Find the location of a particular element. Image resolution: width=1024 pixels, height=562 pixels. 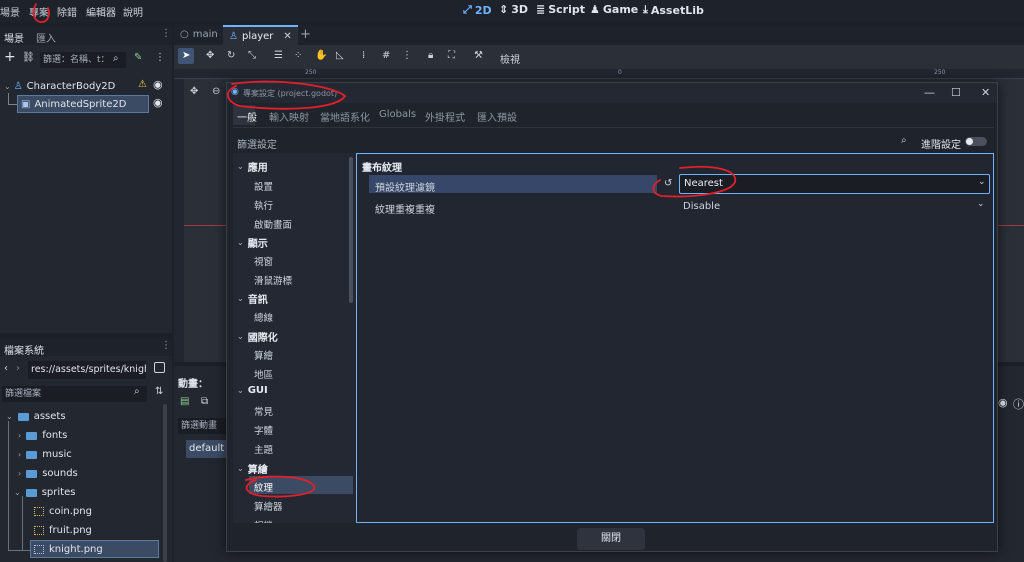

warning-icon: ⚠ is located at coordinates (142, 84).